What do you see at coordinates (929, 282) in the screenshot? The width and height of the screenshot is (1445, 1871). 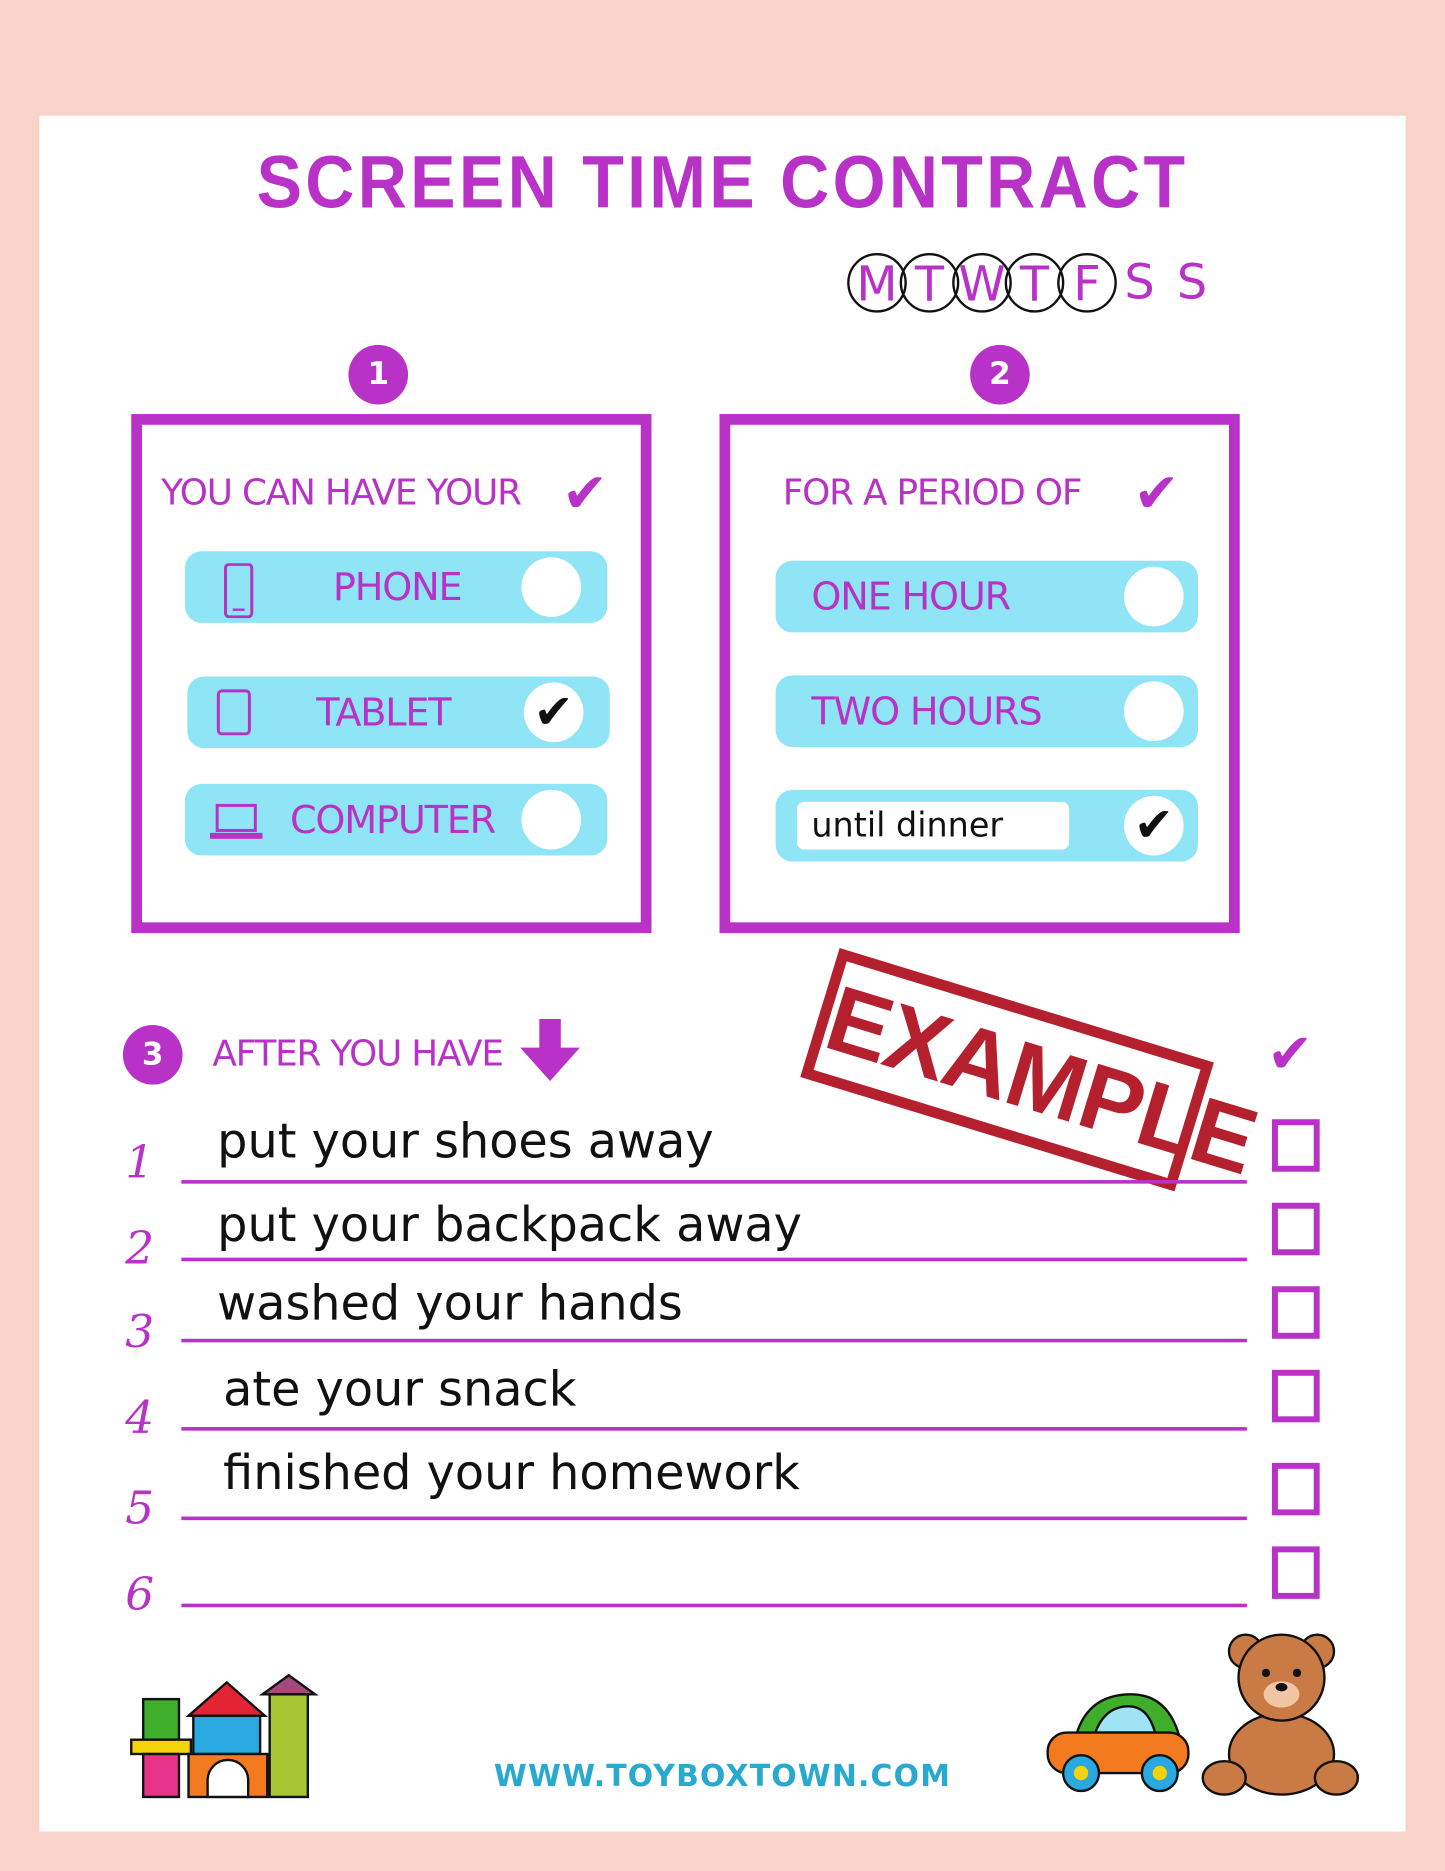 I see `day-tue: T` at bounding box center [929, 282].